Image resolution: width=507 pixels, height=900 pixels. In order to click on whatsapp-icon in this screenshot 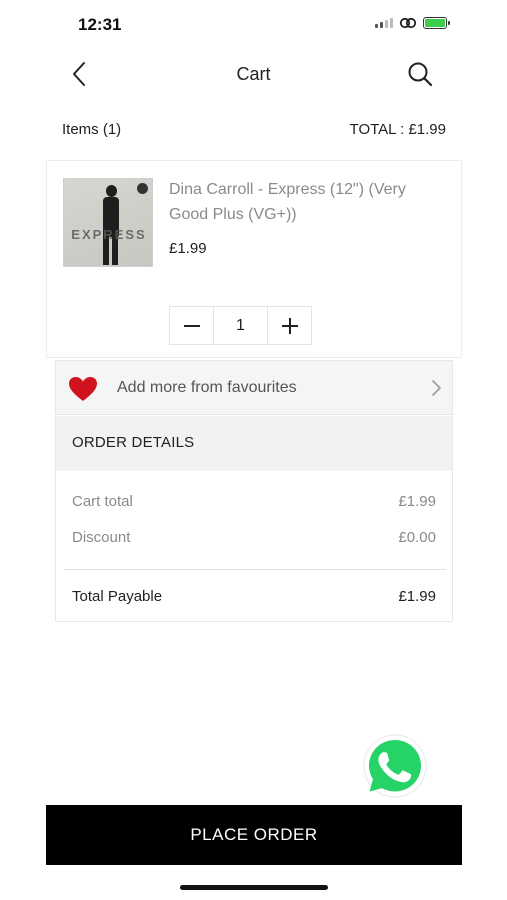, I will do `click(395, 766)`.